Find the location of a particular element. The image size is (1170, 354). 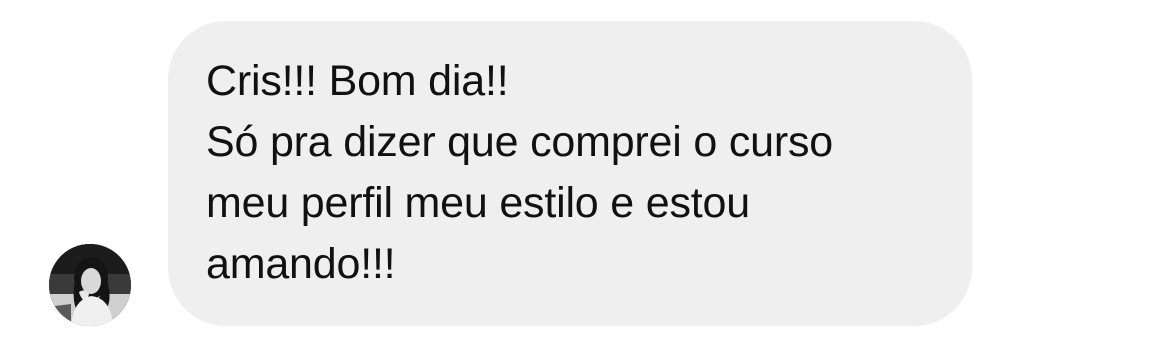

profile-photo-avatar-icon is located at coordinates (90, 285).